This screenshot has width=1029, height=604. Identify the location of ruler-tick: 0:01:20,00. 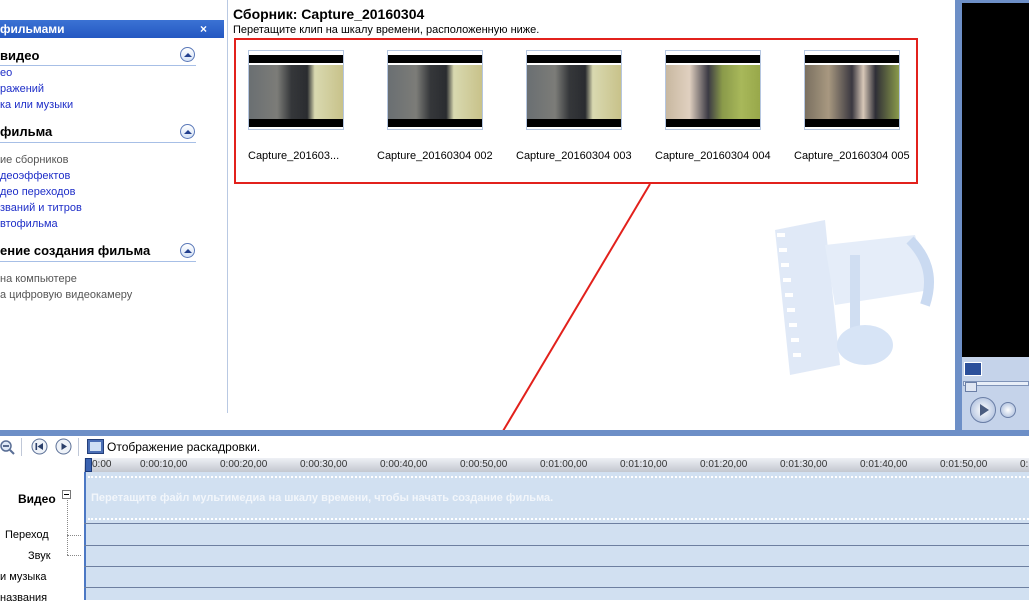
(724, 464).